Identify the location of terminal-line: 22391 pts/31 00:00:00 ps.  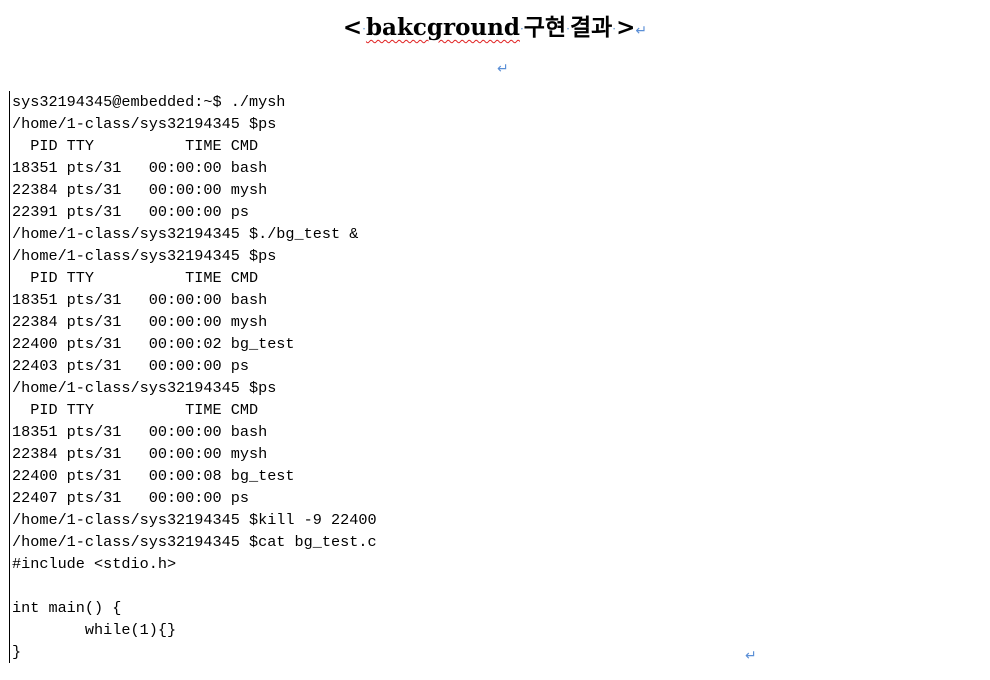
(130, 212).